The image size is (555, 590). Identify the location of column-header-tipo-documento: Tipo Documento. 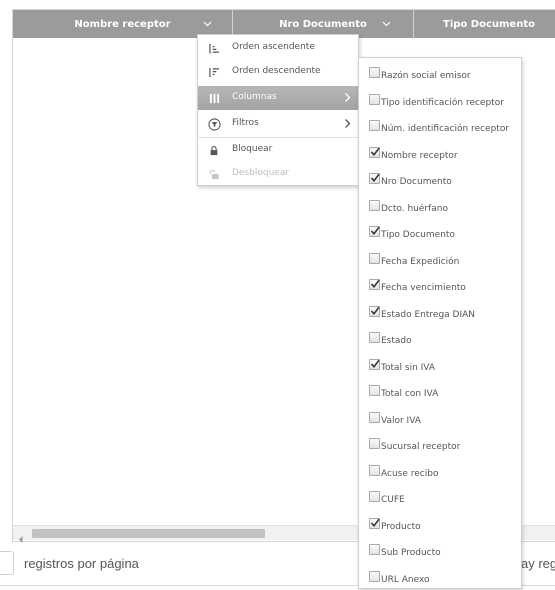
(484, 24).